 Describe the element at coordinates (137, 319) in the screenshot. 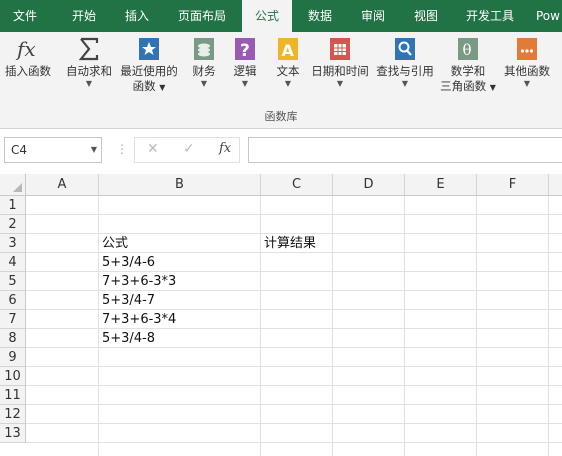

I see `cell-b7: 7+3+6-3*4` at that location.